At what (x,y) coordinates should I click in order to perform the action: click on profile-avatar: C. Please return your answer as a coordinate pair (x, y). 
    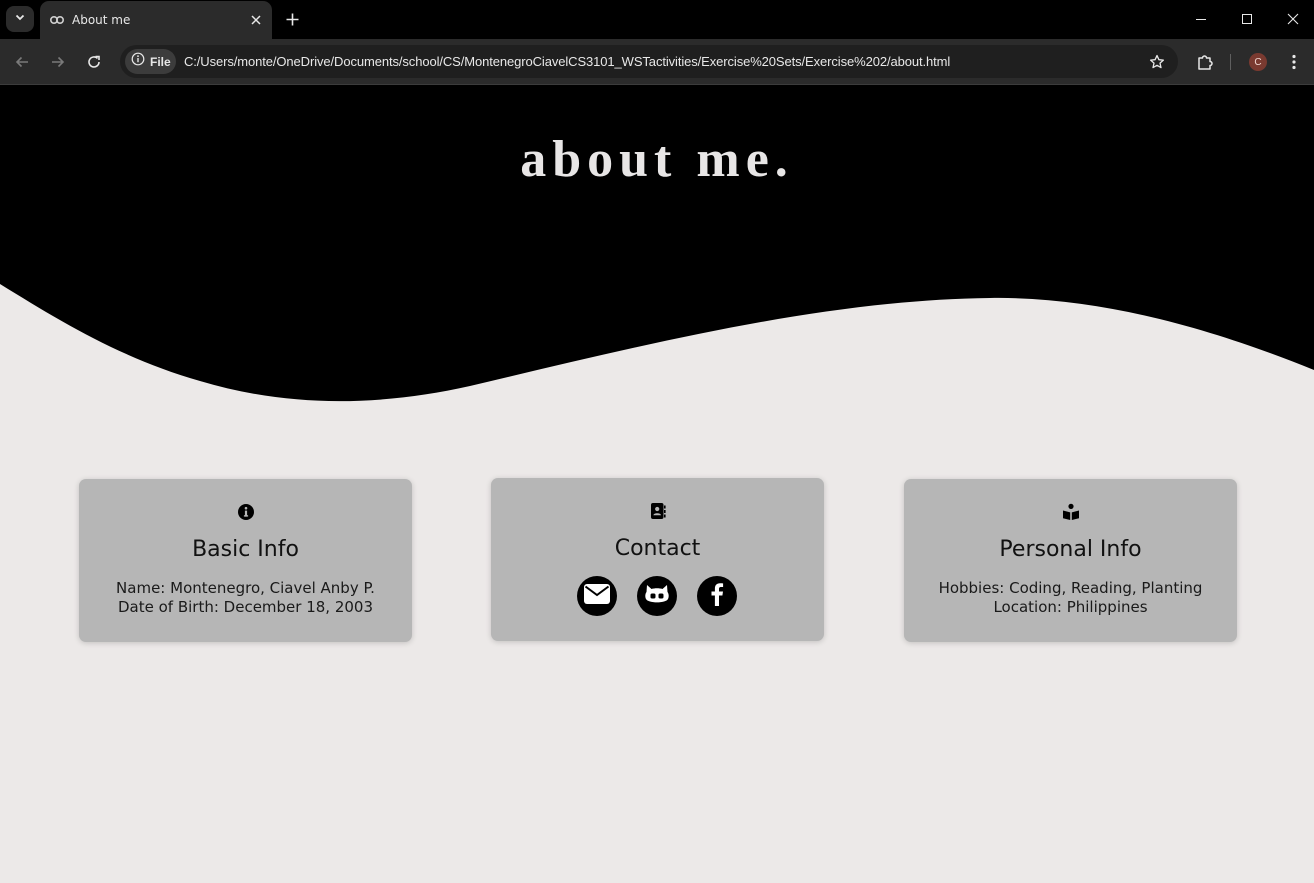
    Looking at the image, I should click on (1258, 62).